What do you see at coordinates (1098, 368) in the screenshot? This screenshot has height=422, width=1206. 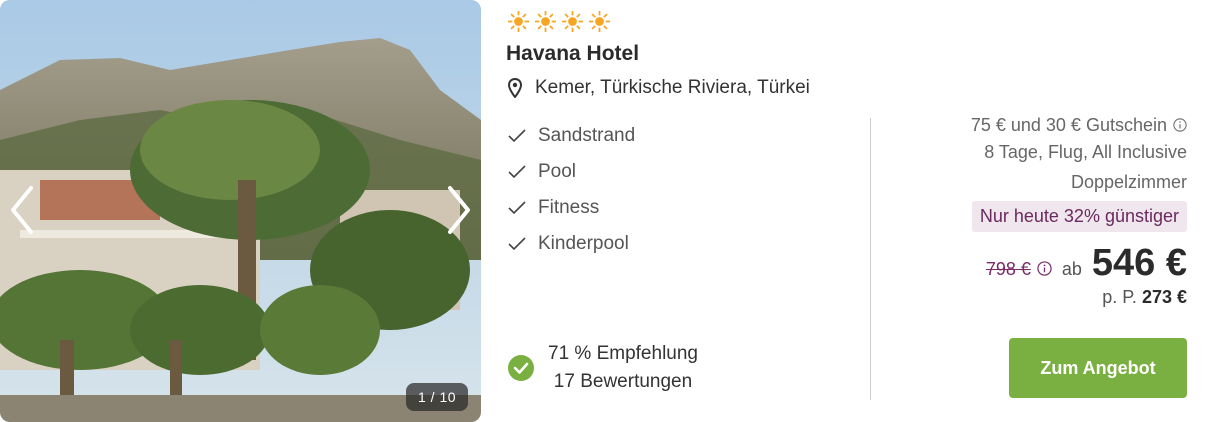 I see `view-offer-button: Zum Angebot` at bounding box center [1098, 368].